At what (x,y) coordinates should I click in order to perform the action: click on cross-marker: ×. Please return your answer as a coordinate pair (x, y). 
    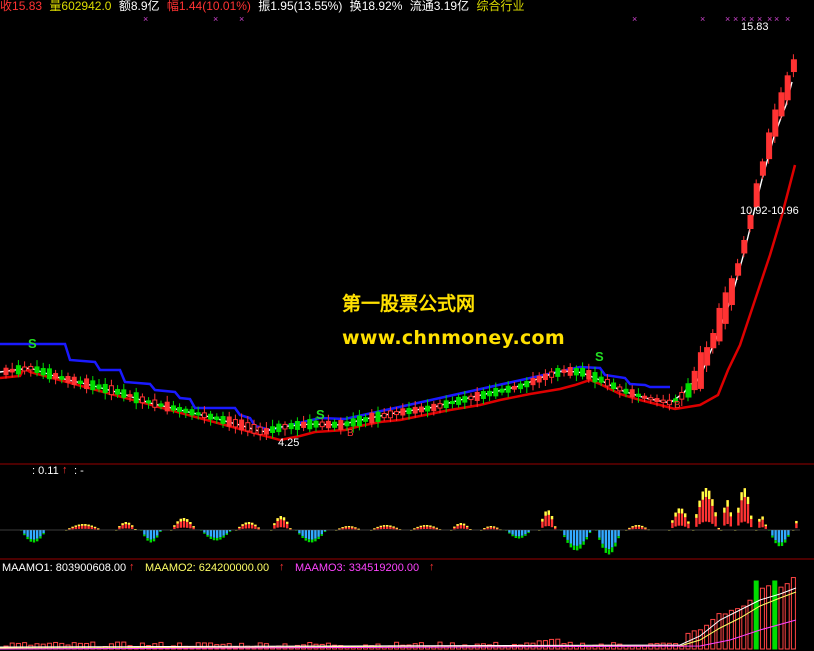
    Looking at the image, I should click on (241, 19).